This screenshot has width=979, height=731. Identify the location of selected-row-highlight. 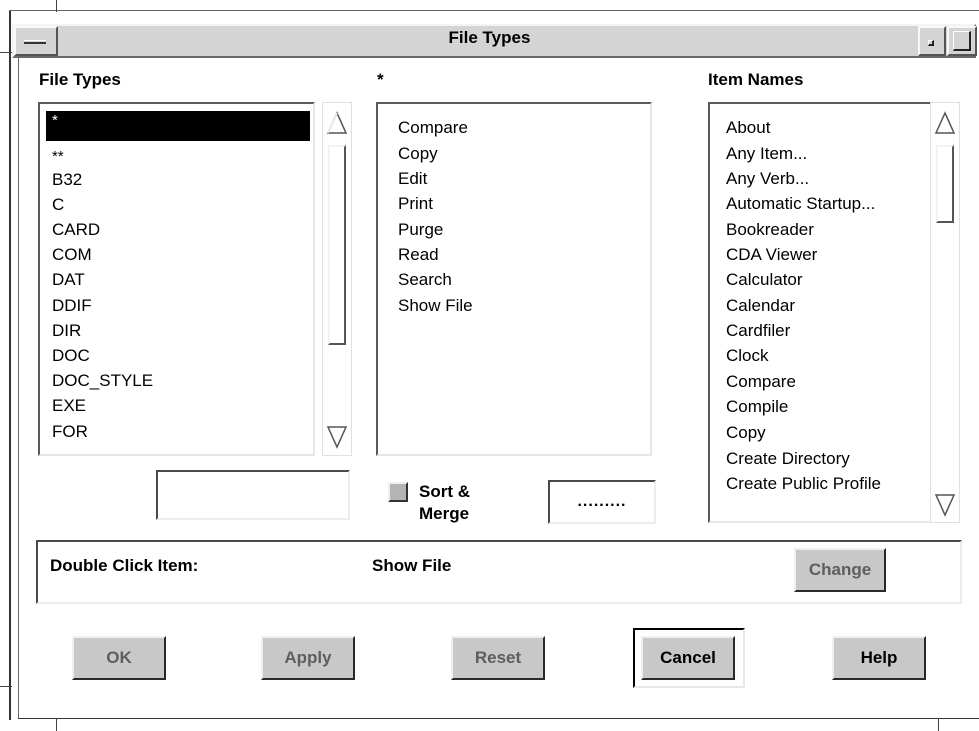
(178, 126).